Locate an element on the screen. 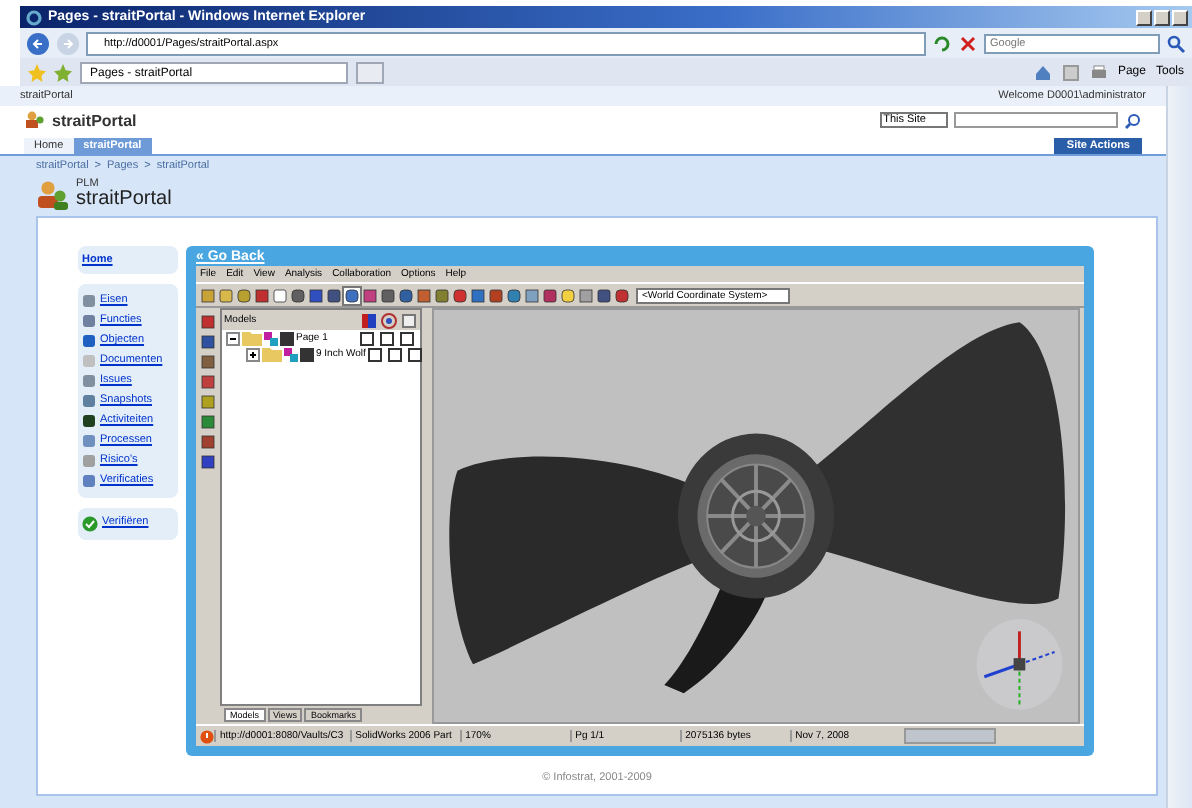 The height and width of the screenshot is (808, 1192). search-icon is located at coordinates (1133, 120).